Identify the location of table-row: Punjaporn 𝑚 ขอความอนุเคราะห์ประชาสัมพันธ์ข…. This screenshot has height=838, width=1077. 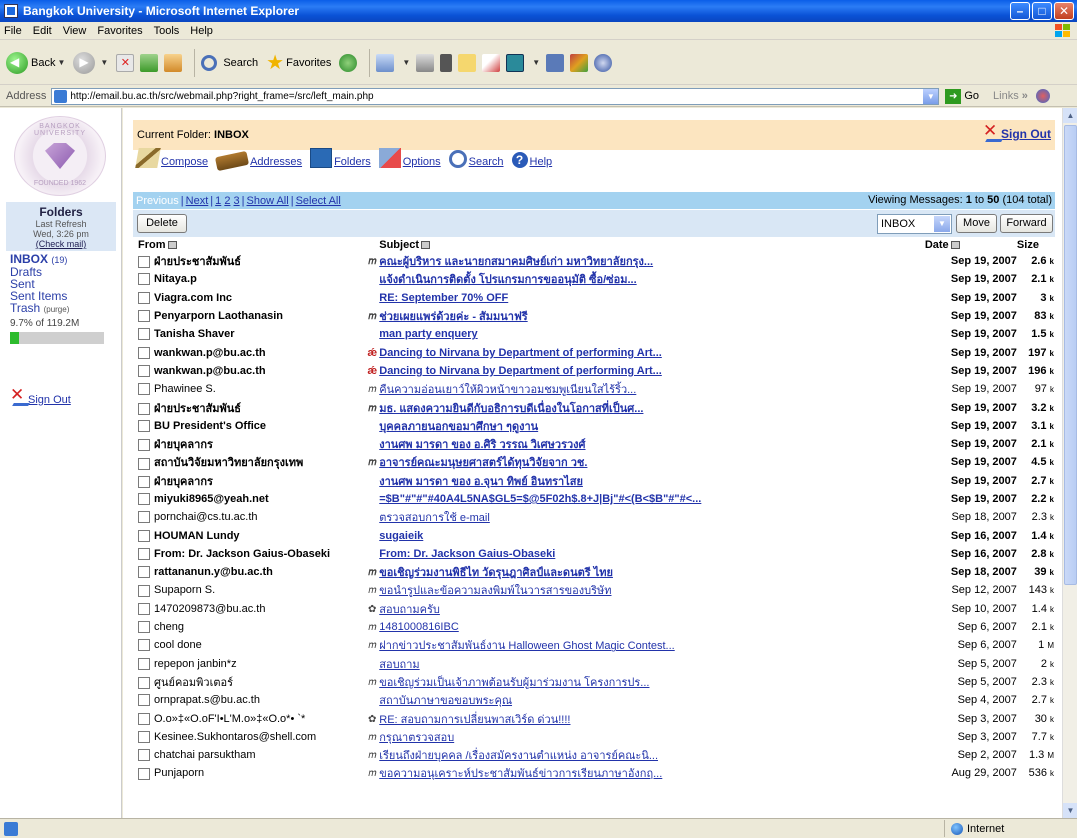
(594, 773).